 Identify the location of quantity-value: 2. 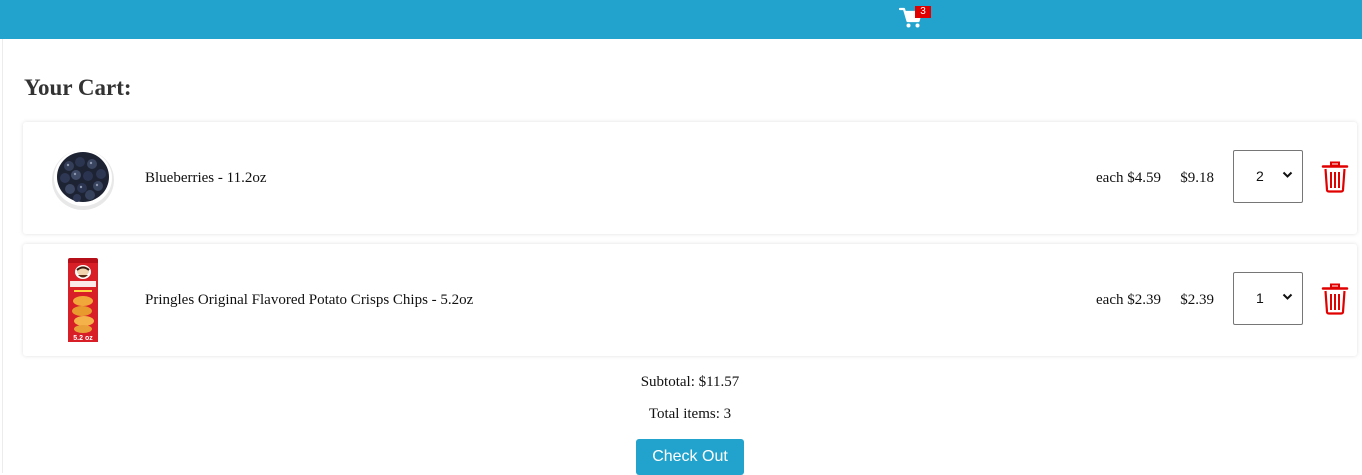
(1260, 176).